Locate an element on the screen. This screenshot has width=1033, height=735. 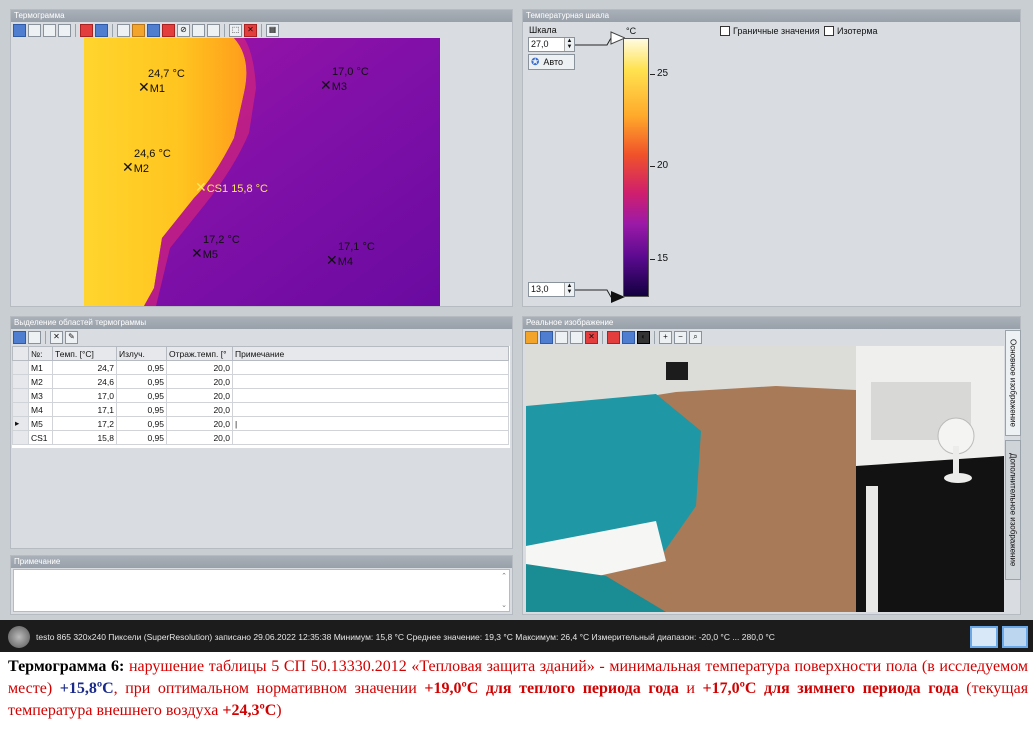
speaker-icon is located at coordinates (19, 637).